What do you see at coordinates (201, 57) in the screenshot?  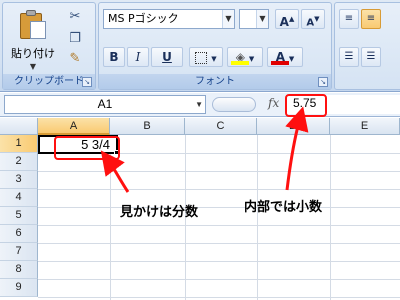 I see `border-icon` at bounding box center [201, 57].